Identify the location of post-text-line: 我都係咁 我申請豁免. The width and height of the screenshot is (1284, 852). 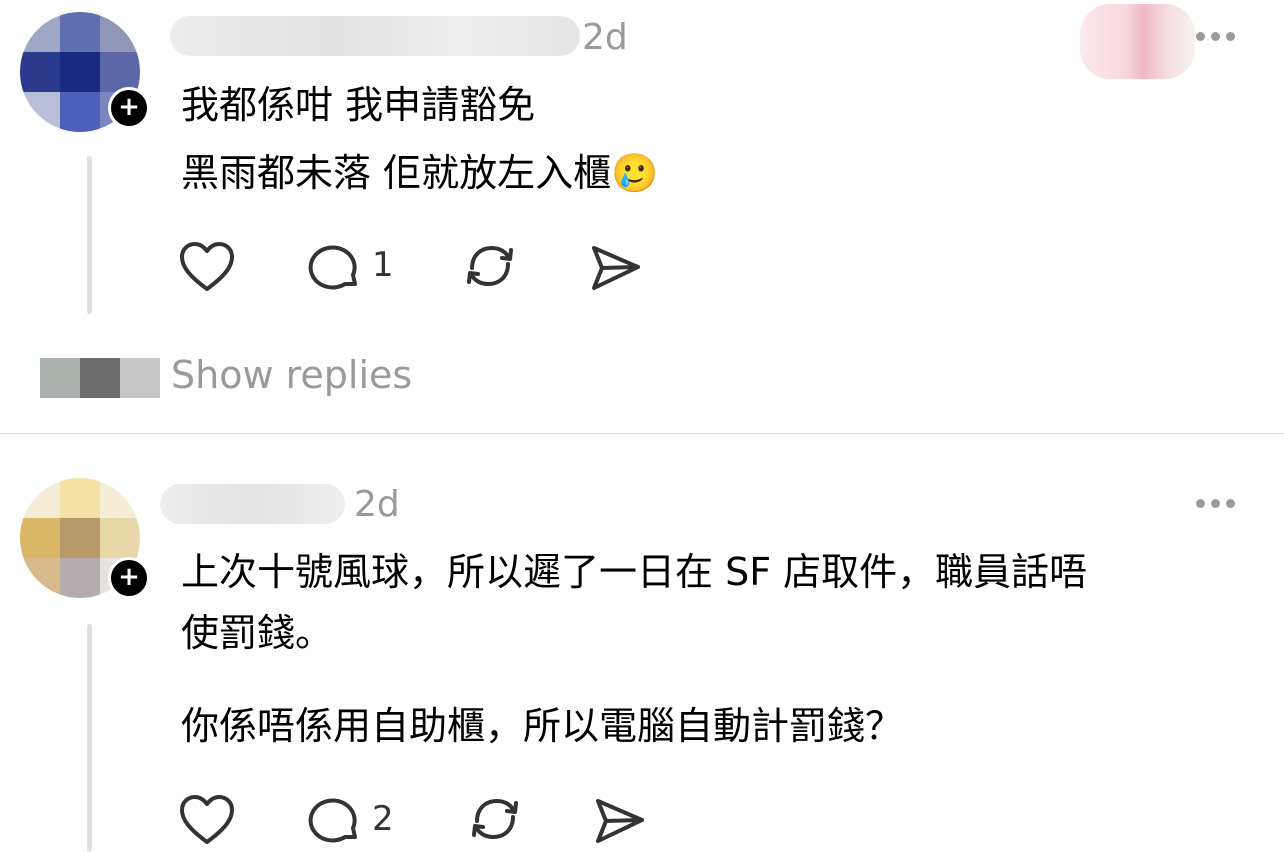
(358, 105).